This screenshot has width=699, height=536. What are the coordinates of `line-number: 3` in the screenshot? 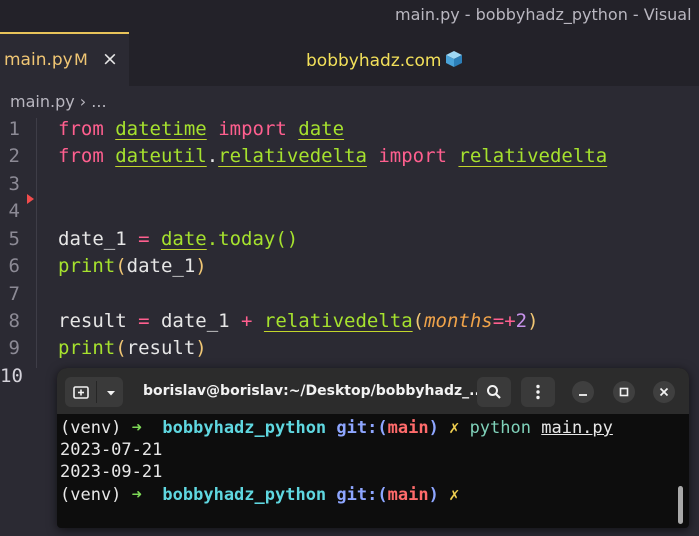 It's located at (14, 184).